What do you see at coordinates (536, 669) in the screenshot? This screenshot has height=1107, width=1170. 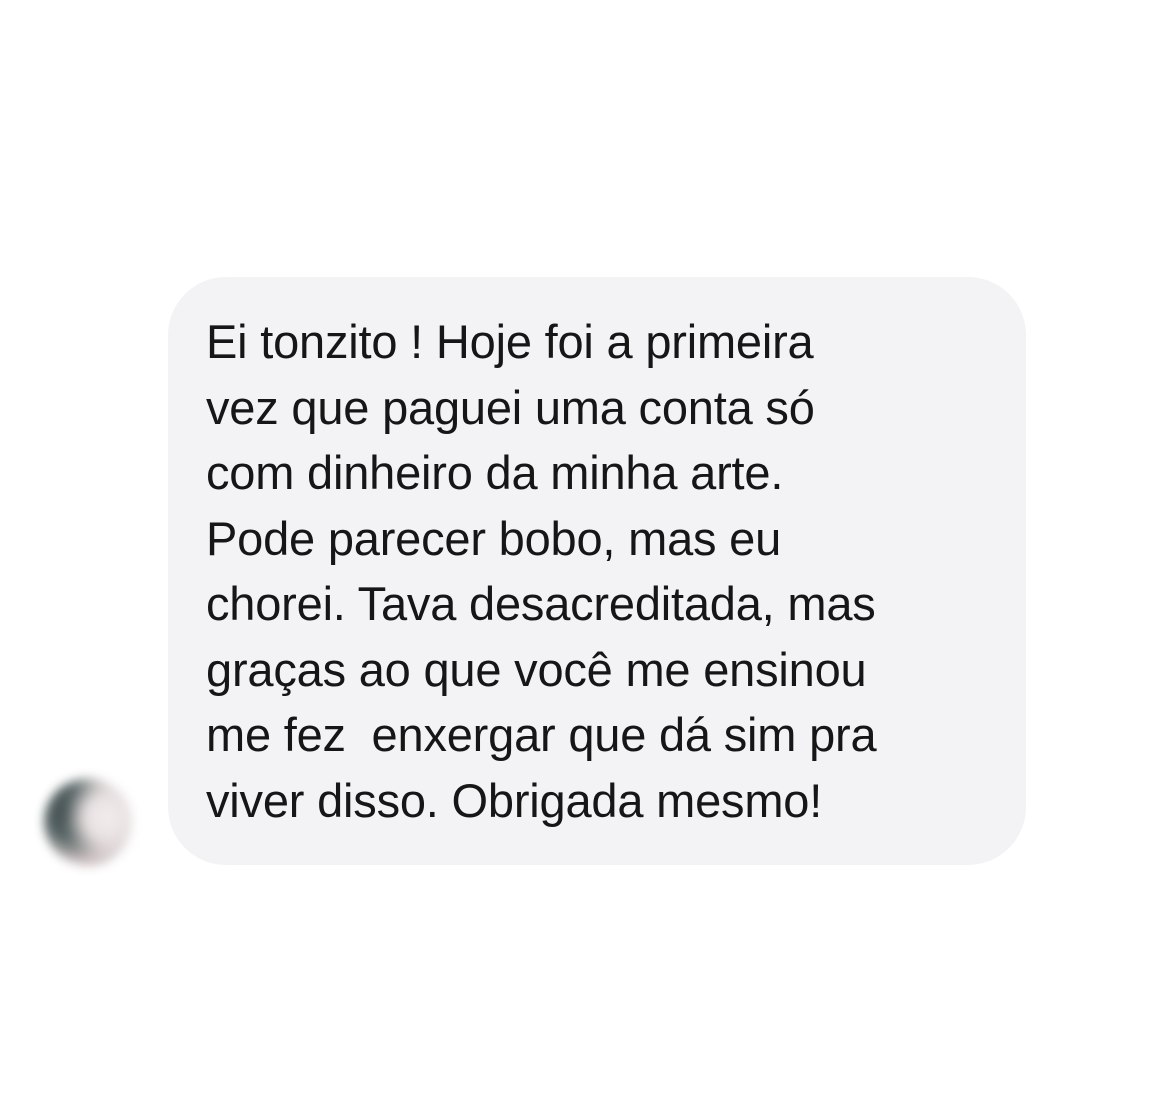 I see `message-line: graças ao que você me ensinou` at bounding box center [536, 669].